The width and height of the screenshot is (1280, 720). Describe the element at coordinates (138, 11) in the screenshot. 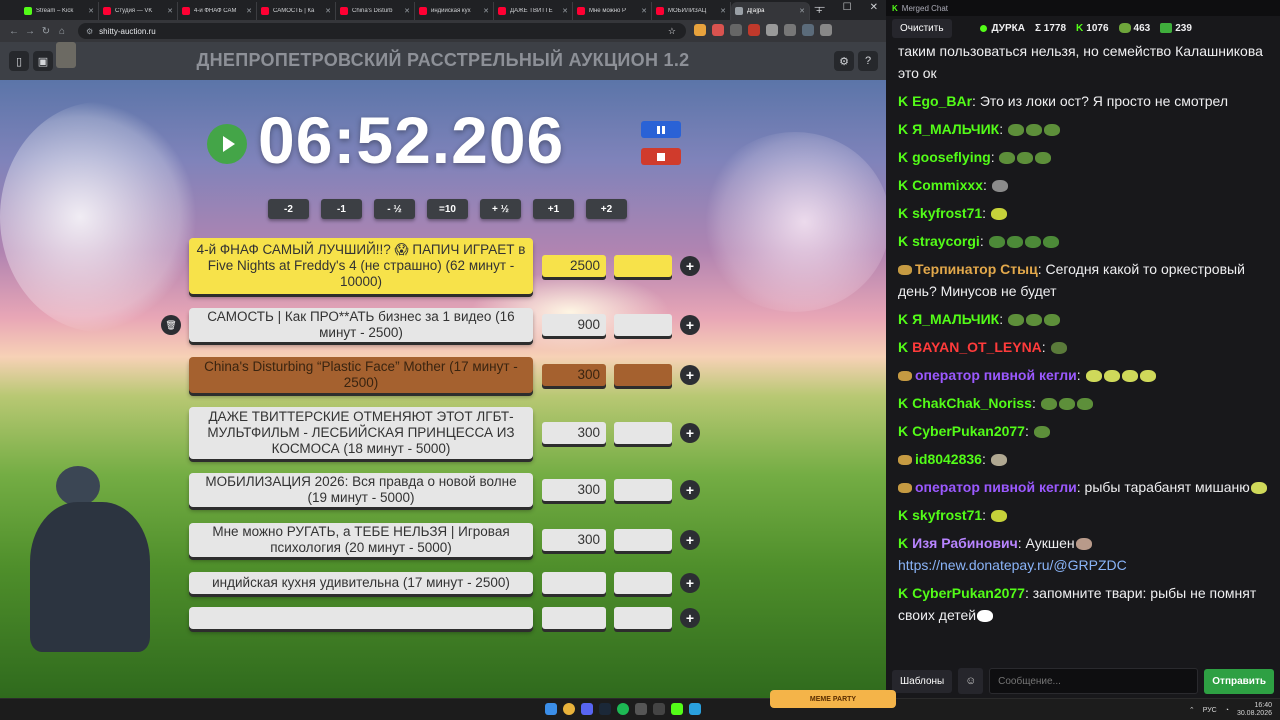

I see `browser-tab: Студия — VK ✕` at that location.